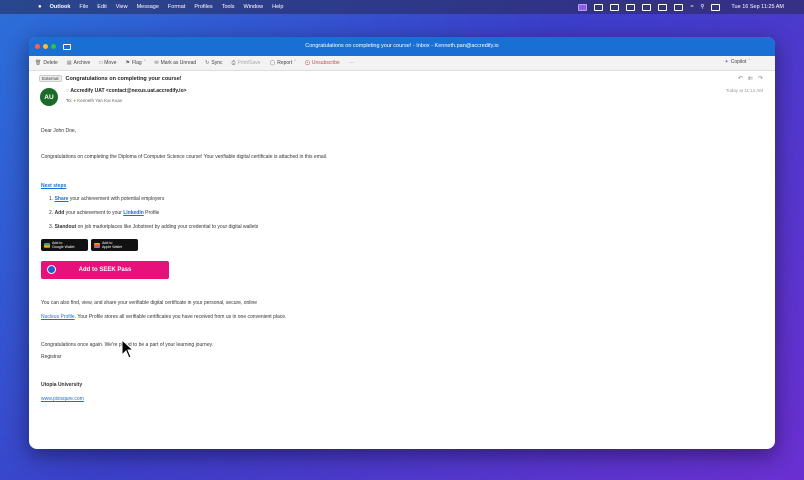 The width and height of the screenshot is (804, 480). I want to click on zoom-window-button, so click(53, 46).